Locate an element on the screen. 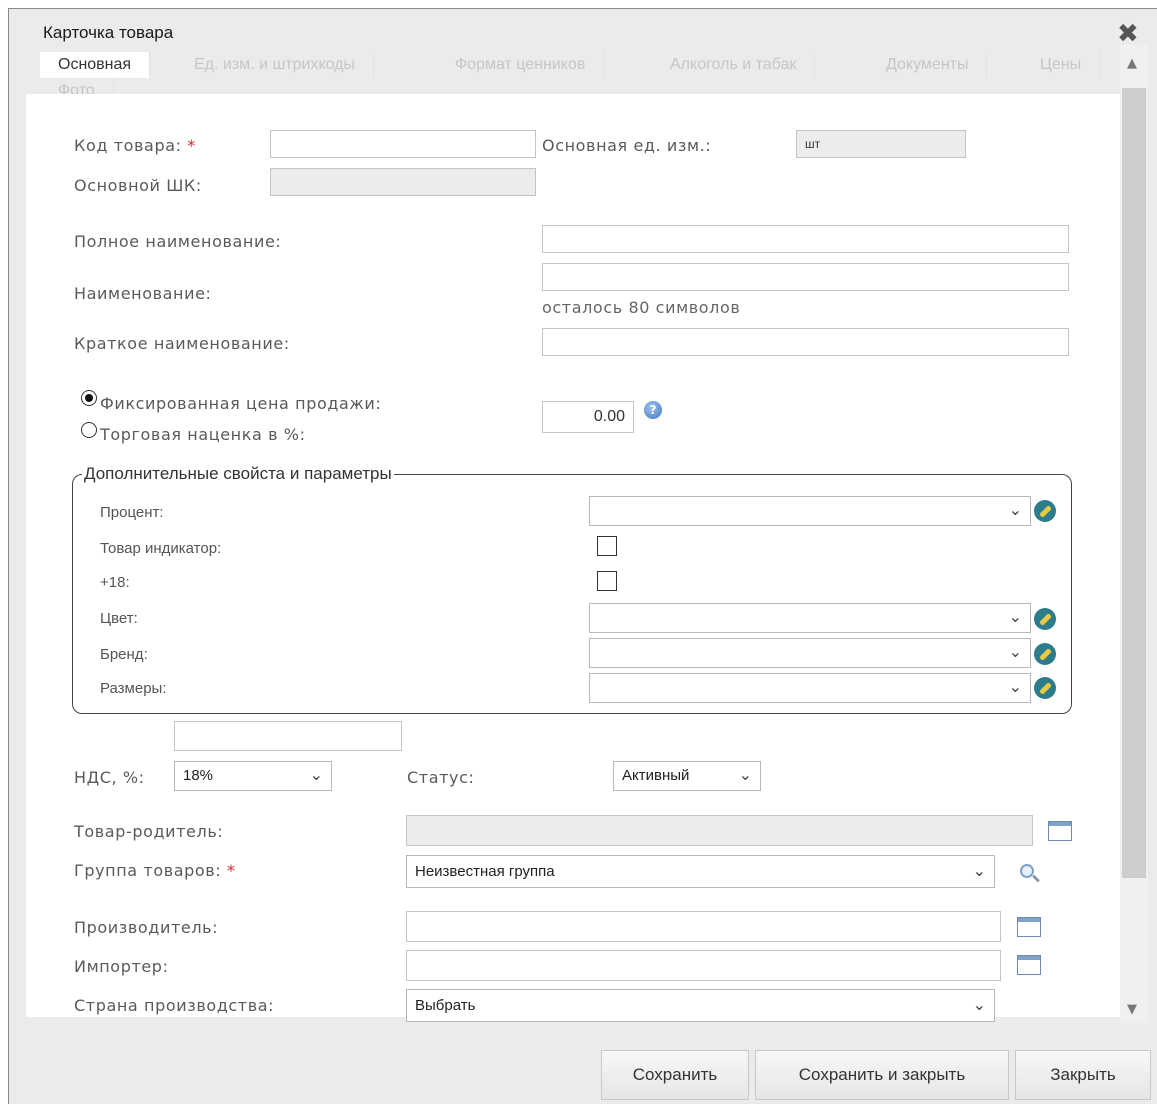  status-label: Статус: is located at coordinates (441, 777).